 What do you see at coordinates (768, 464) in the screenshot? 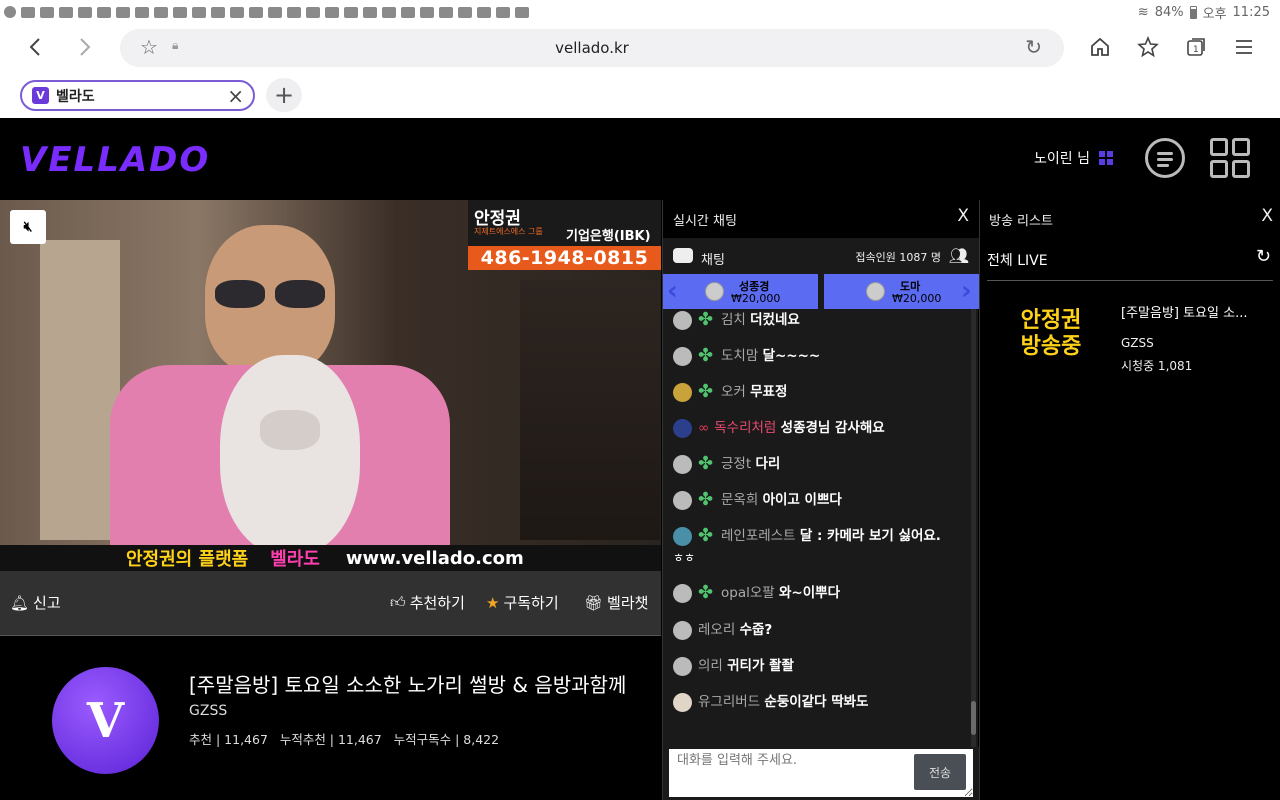
I see `chat-text: 다리` at bounding box center [768, 464].